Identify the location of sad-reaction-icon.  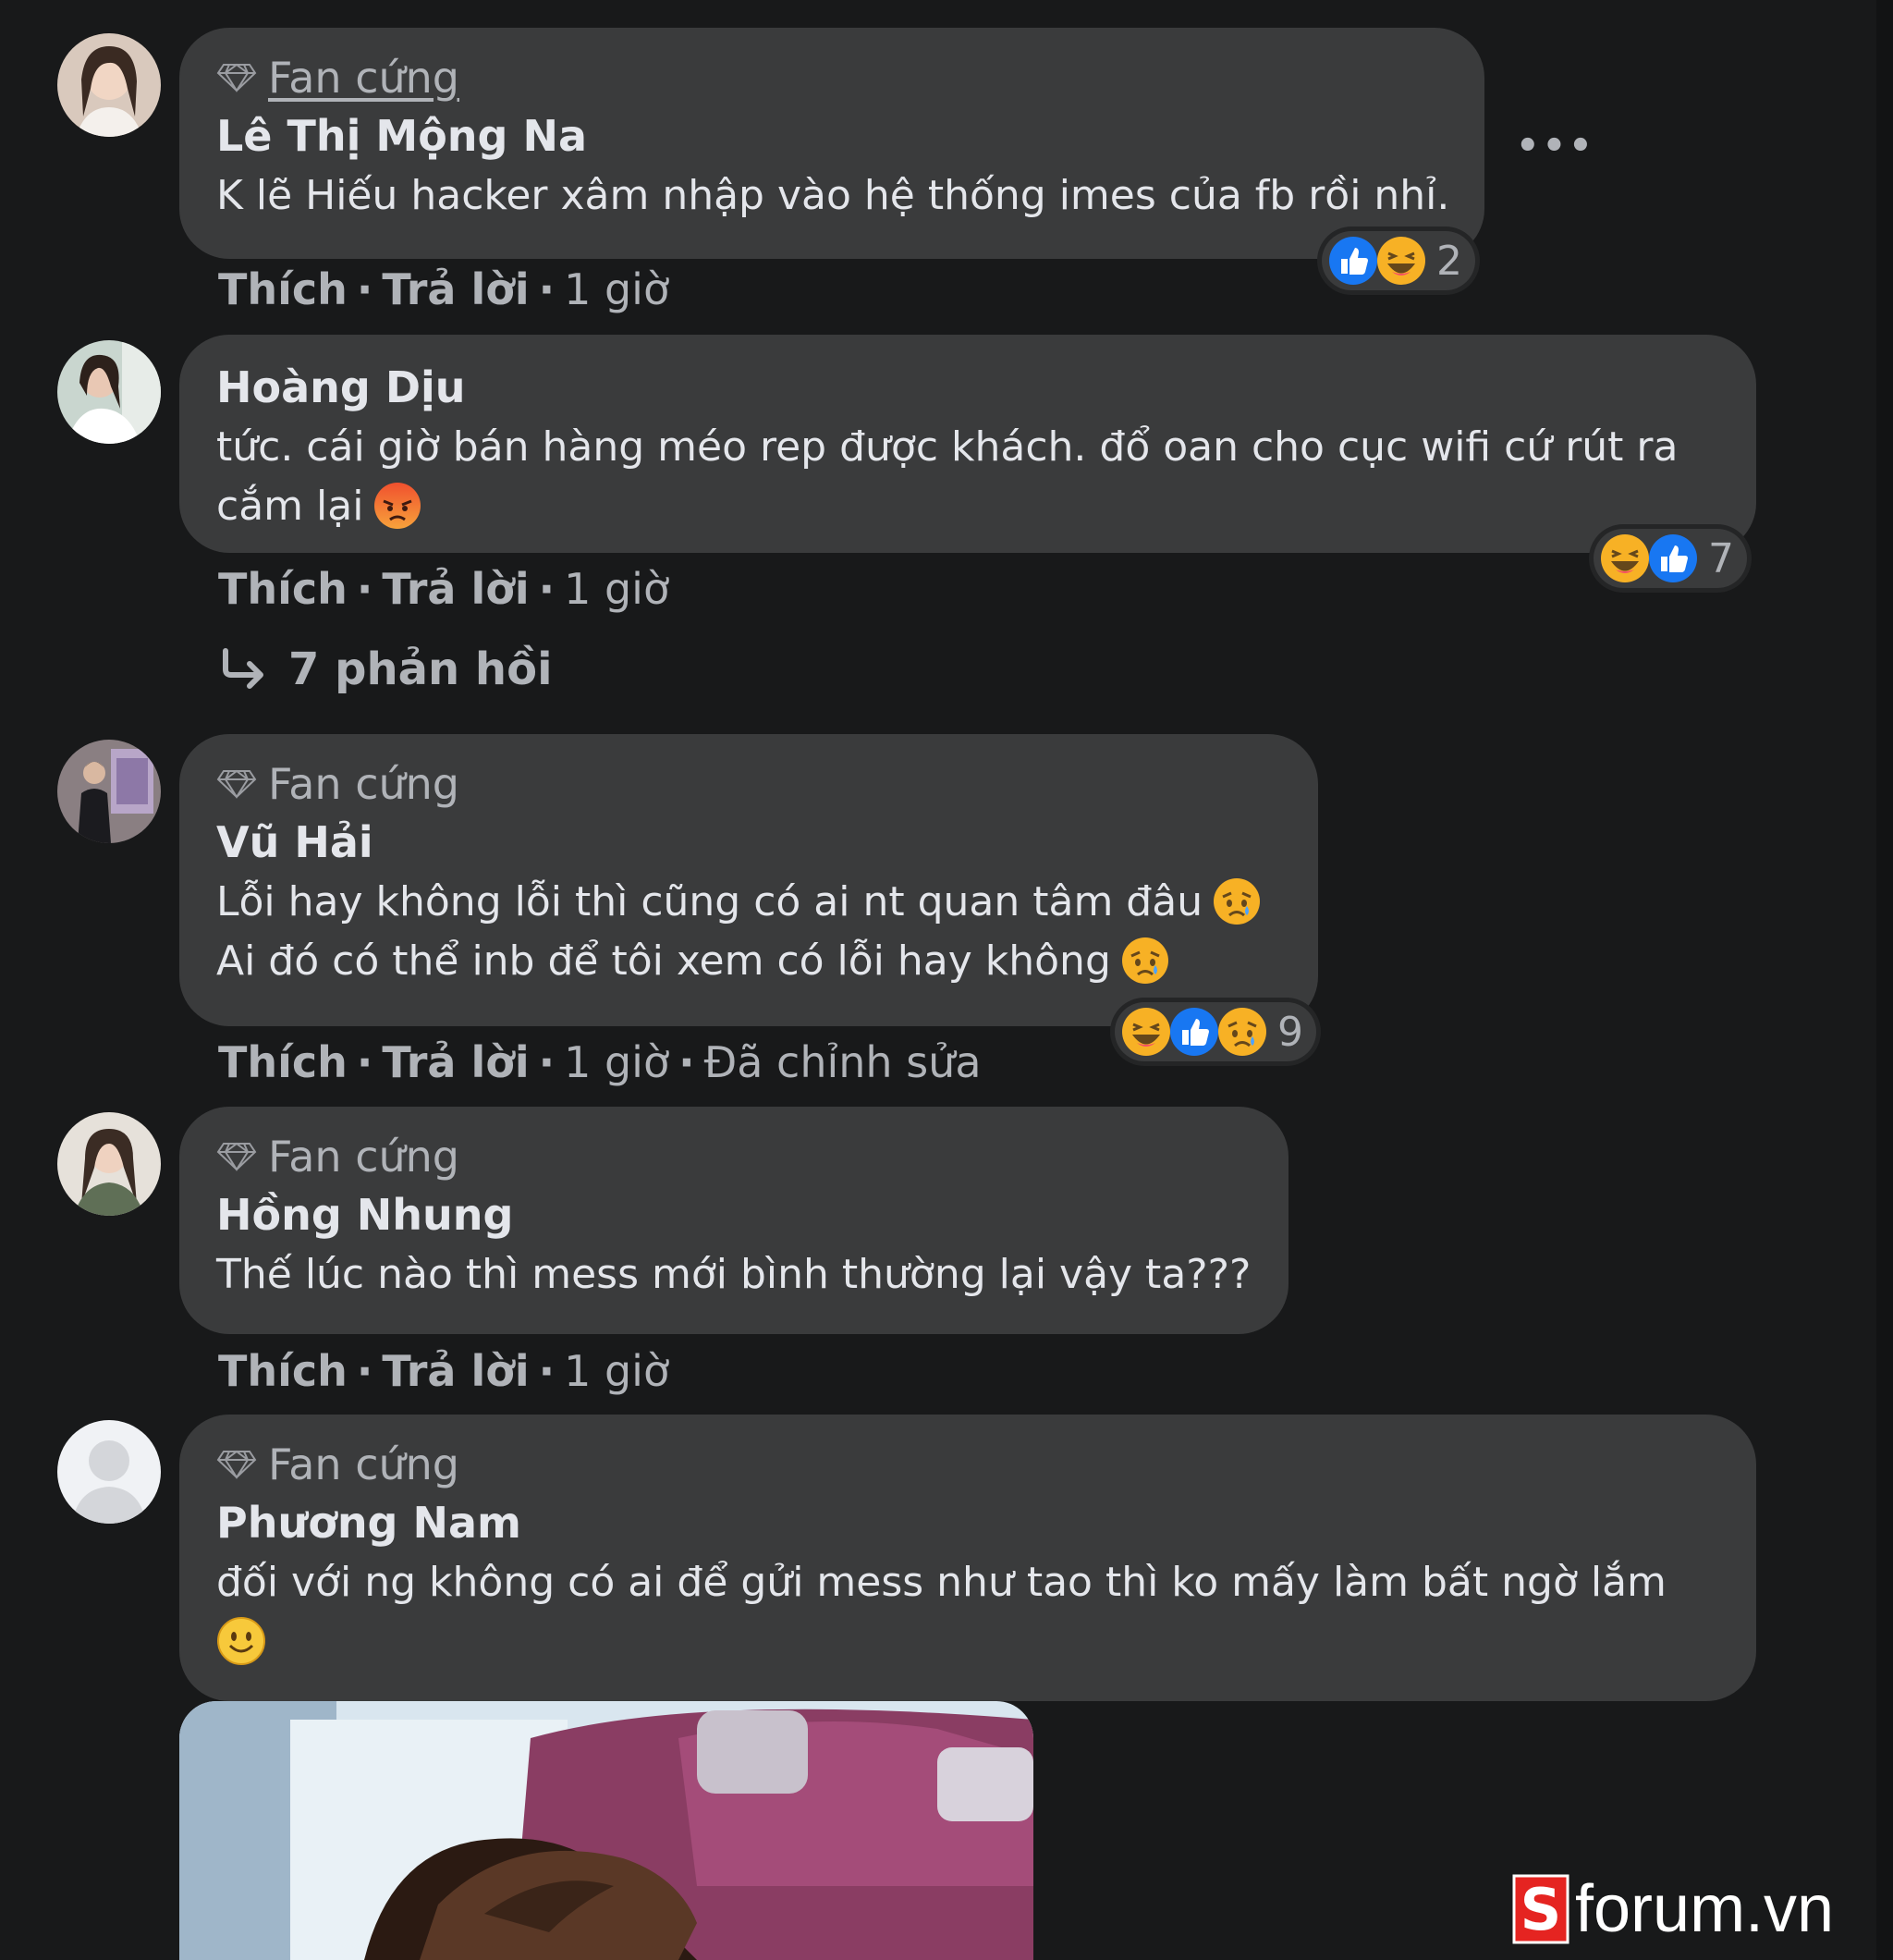
(1242, 1032).